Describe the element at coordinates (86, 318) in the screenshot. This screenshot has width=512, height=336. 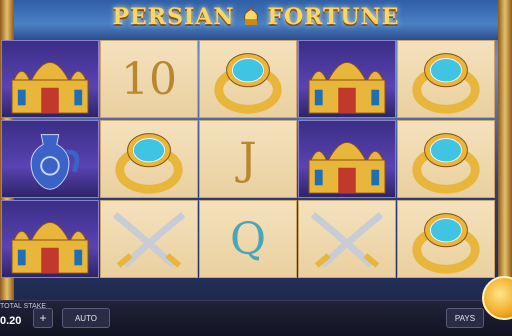
I see `auto-play-button: AUTO` at that location.